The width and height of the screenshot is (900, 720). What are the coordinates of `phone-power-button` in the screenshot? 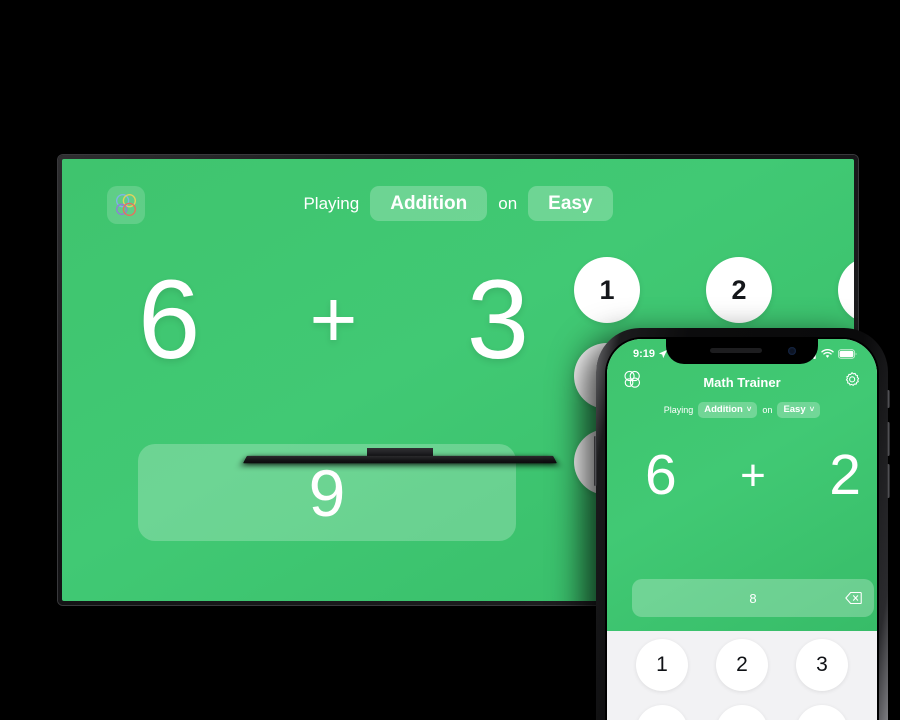 It's located at (595, 461).